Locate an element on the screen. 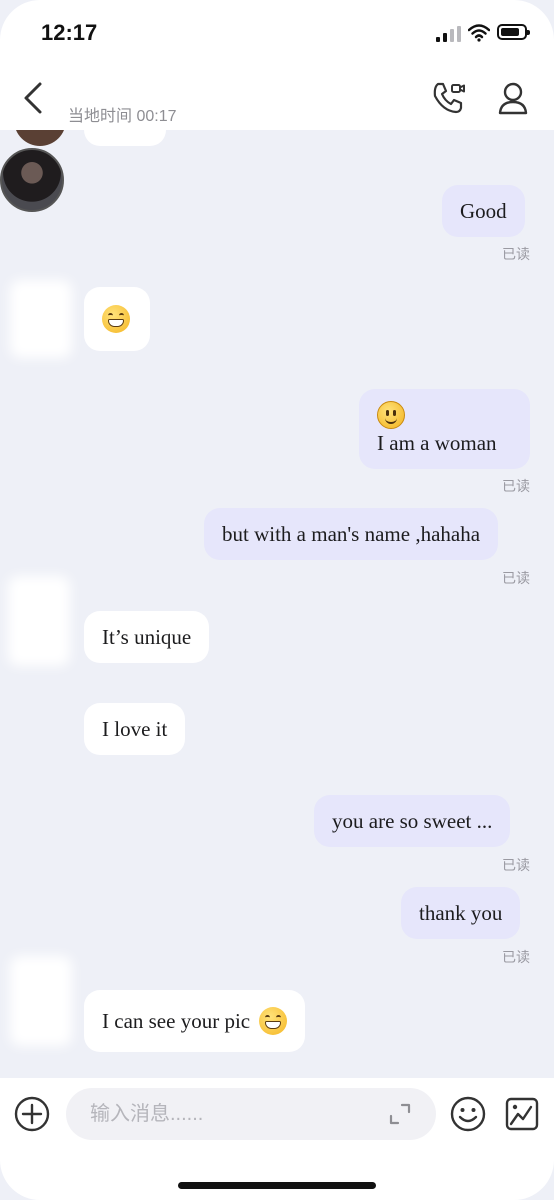 This screenshot has height=1200, width=554. message-text: but with a man's name ,hahaha is located at coordinates (351, 534).